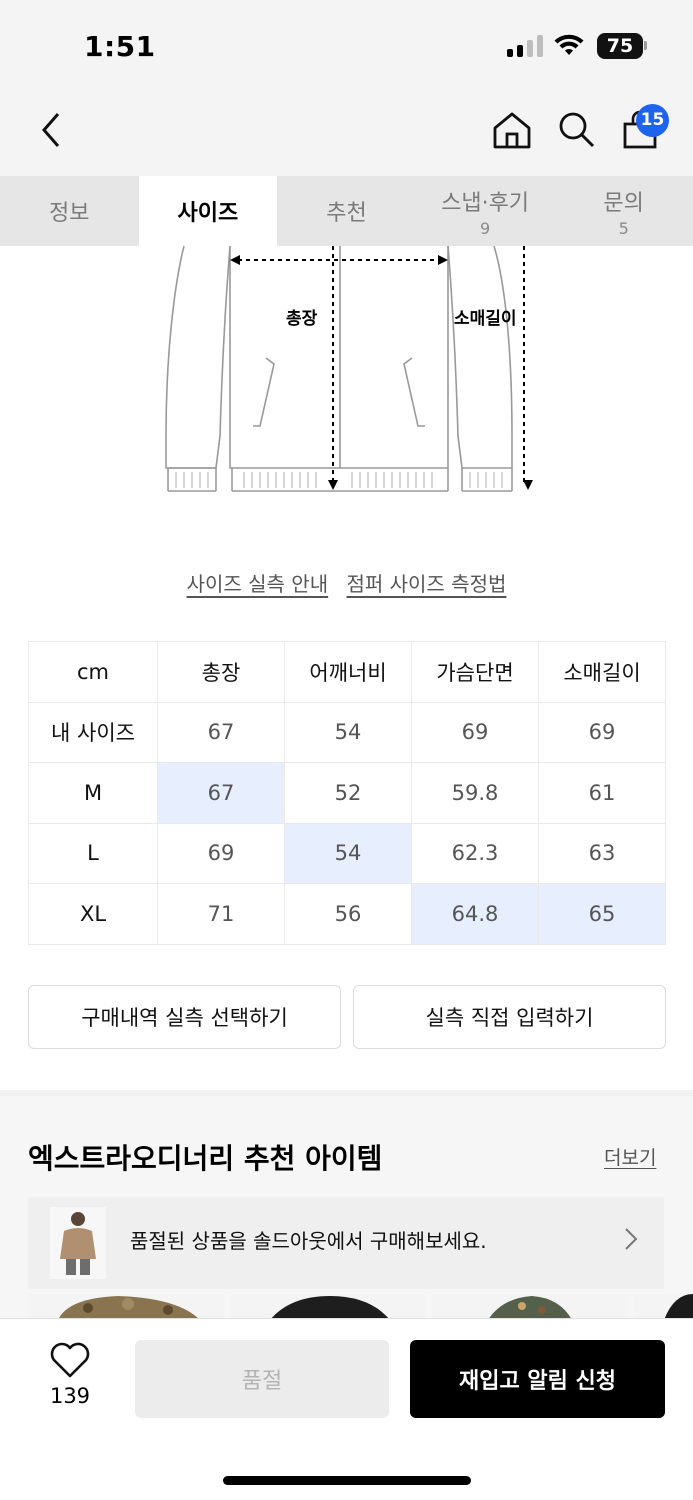 This screenshot has width=693, height=1500. I want to click on chevron-right-icon, so click(631, 1239).